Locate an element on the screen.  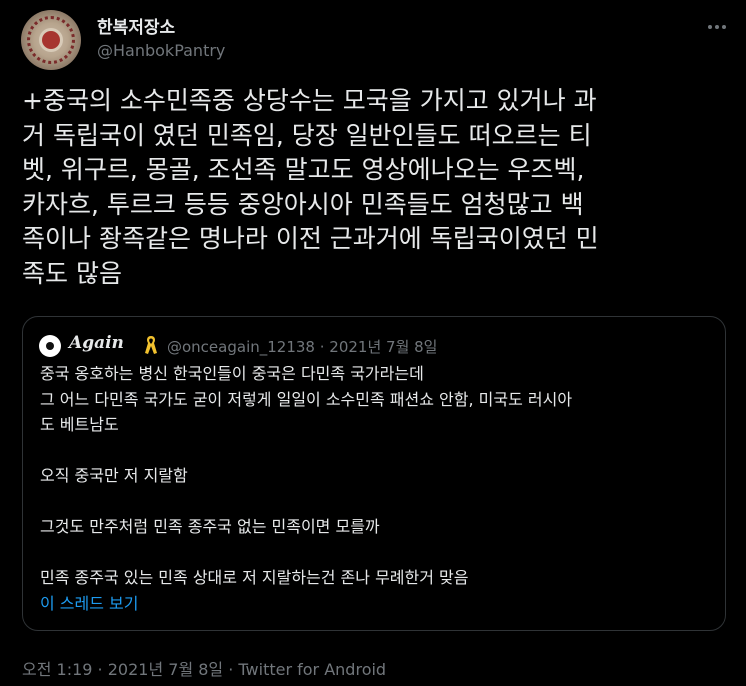
quoted-avatar-dot is located at coordinates (50, 346).